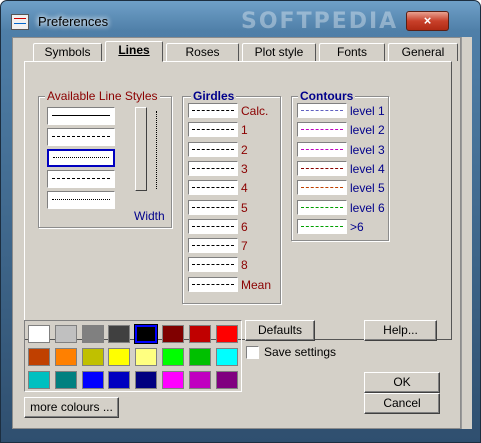 The width and height of the screenshot is (481, 443). What do you see at coordinates (244, 246) in the screenshot?
I see `girdle-label: 7` at bounding box center [244, 246].